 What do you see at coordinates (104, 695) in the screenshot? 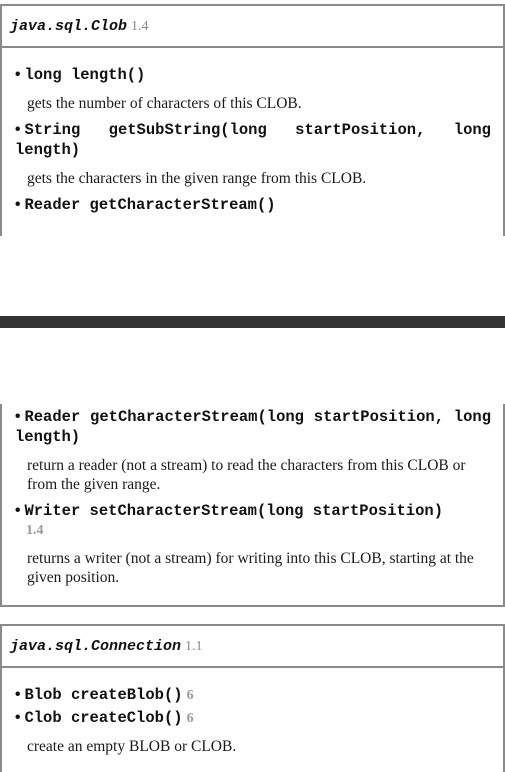
I see `method-signature-createblob: • Blob createBlob() 6` at bounding box center [104, 695].